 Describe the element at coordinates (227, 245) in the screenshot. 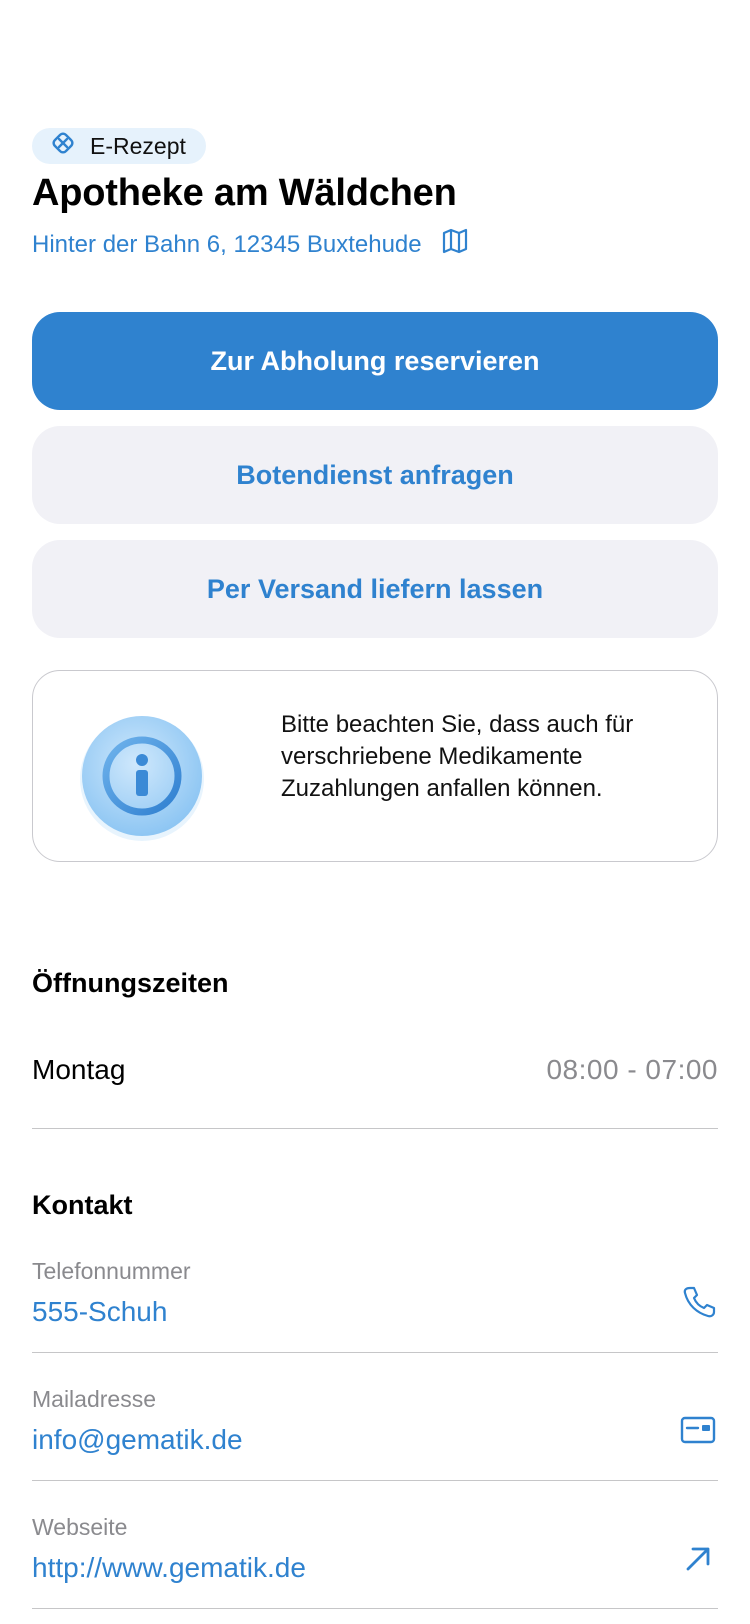

I see `address-text: Hinter der Bahn 6, 12345 Buxtehude` at that location.